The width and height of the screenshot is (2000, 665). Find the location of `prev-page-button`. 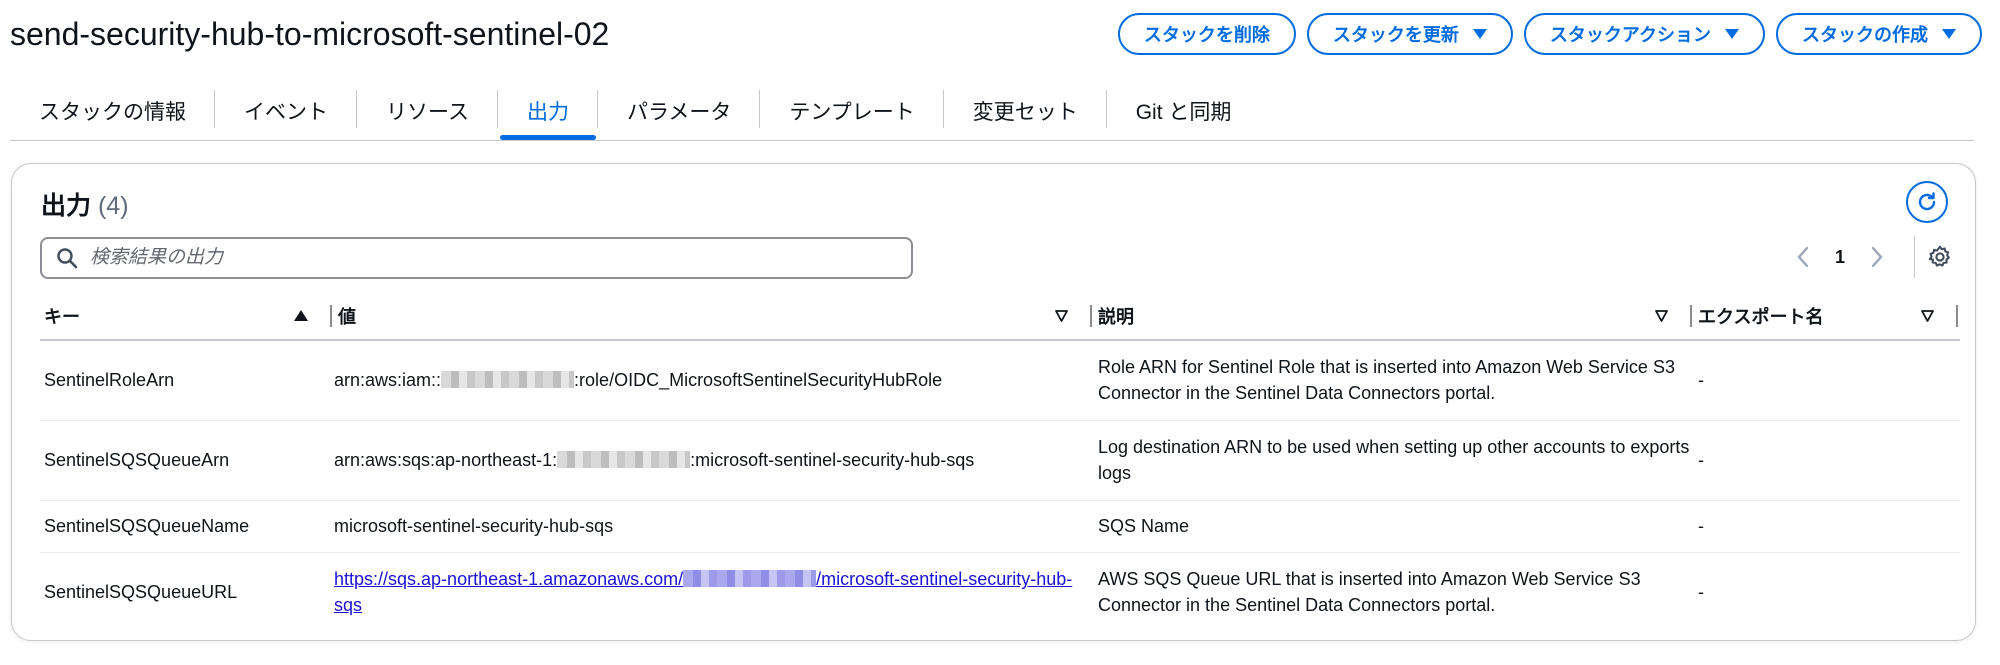

prev-page-button is located at coordinates (1803, 257).